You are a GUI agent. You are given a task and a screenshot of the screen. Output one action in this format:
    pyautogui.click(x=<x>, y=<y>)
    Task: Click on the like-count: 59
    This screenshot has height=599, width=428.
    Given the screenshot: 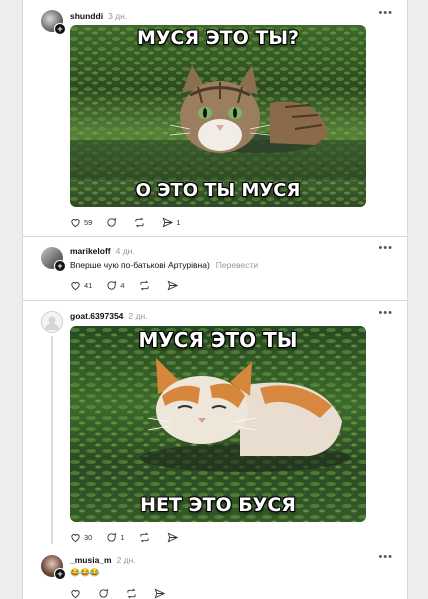 What is the action you would take?
    pyautogui.click(x=88, y=222)
    